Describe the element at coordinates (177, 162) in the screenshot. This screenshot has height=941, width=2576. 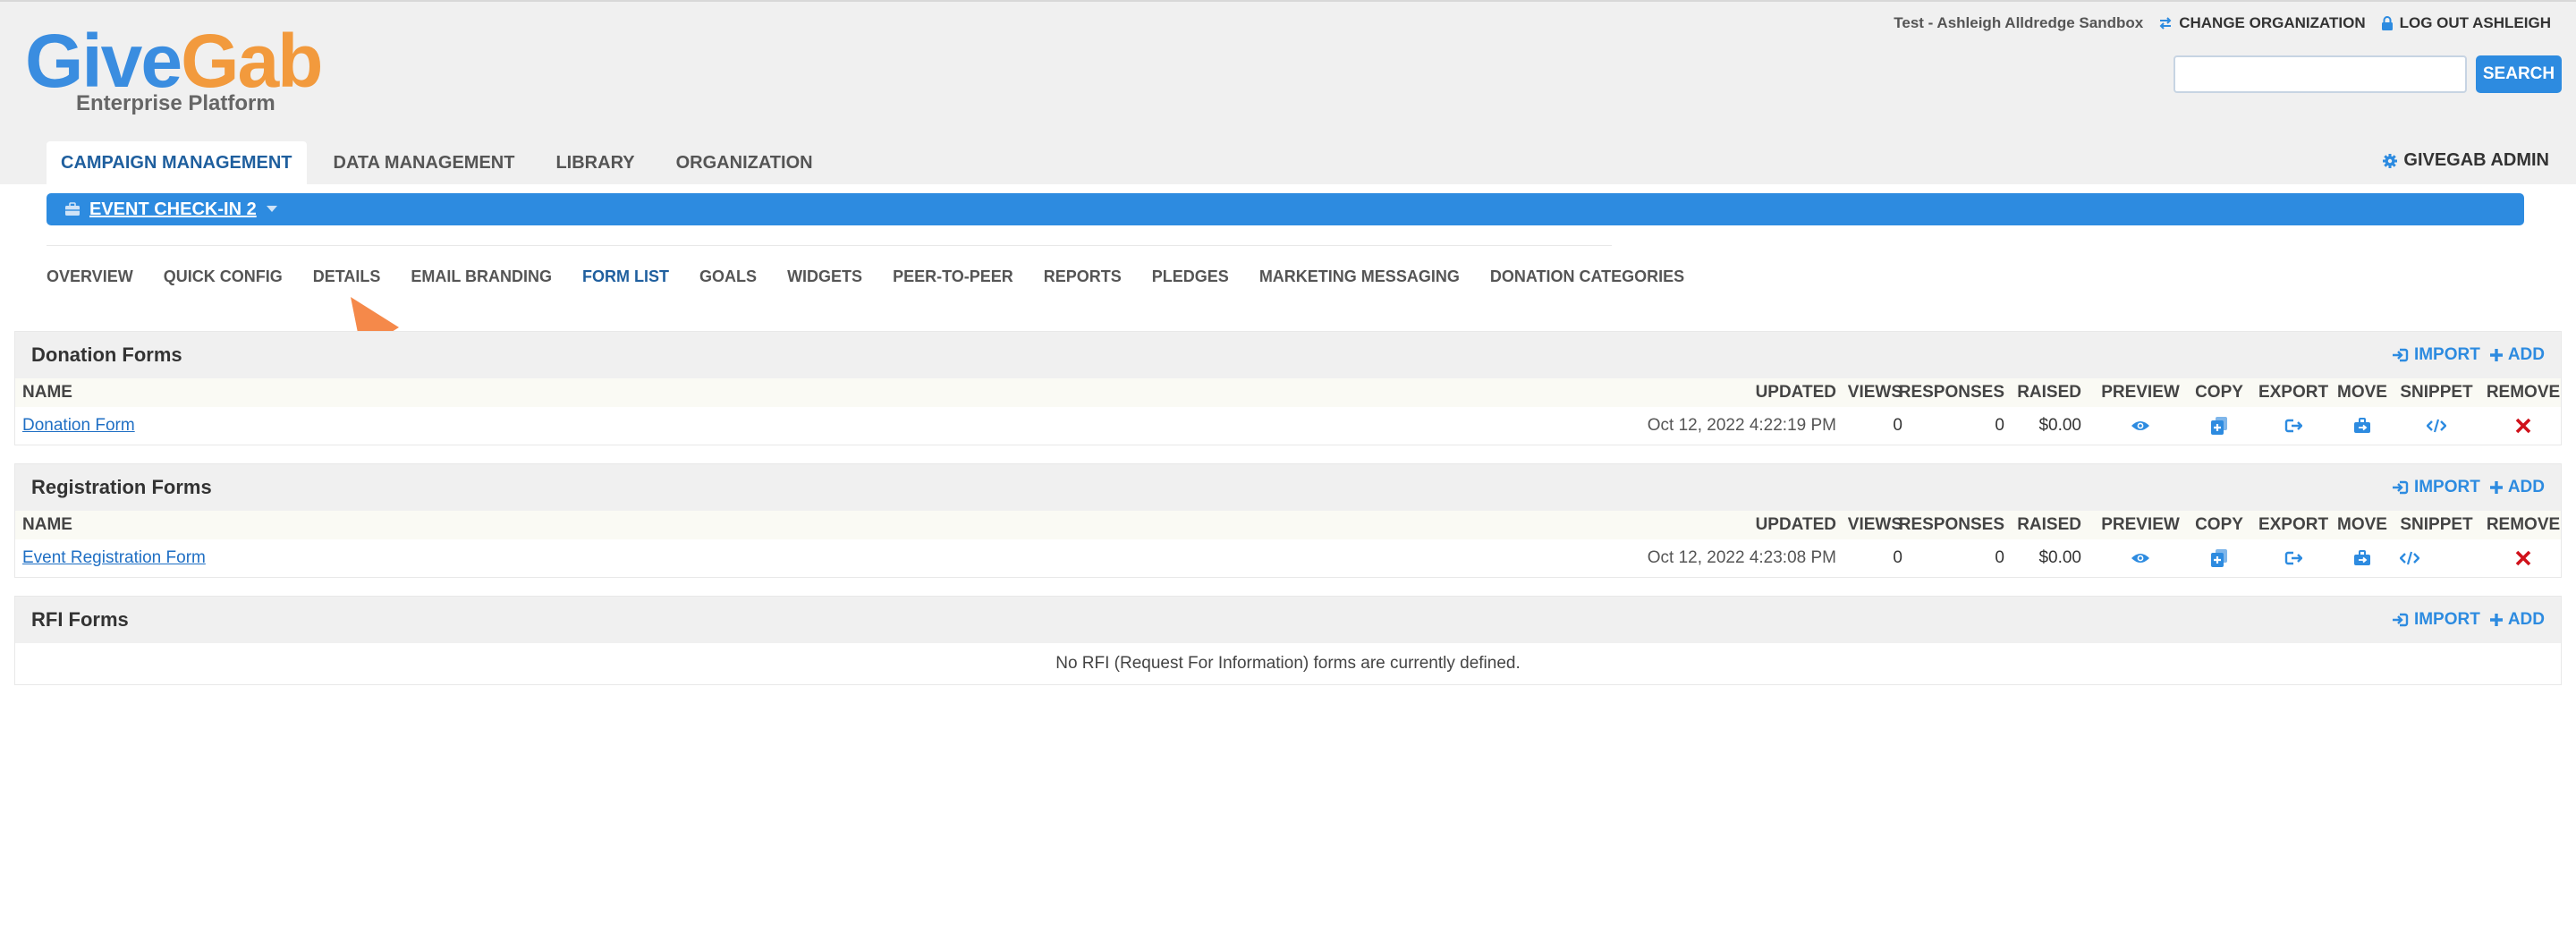
I see `tab-campaign-management: CAMPAIGN MANAGEMENT` at that location.